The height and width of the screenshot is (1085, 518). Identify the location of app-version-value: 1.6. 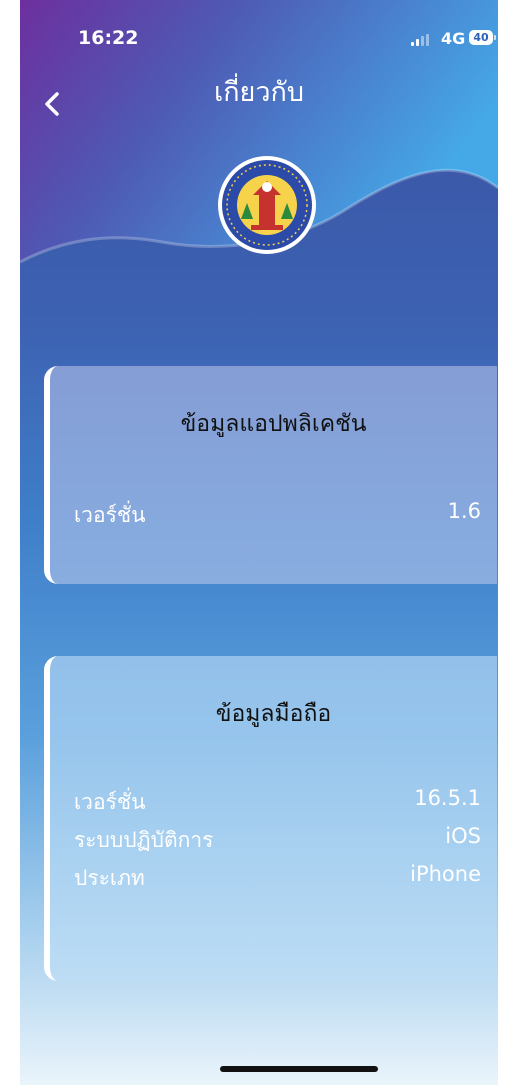
(464, 511).